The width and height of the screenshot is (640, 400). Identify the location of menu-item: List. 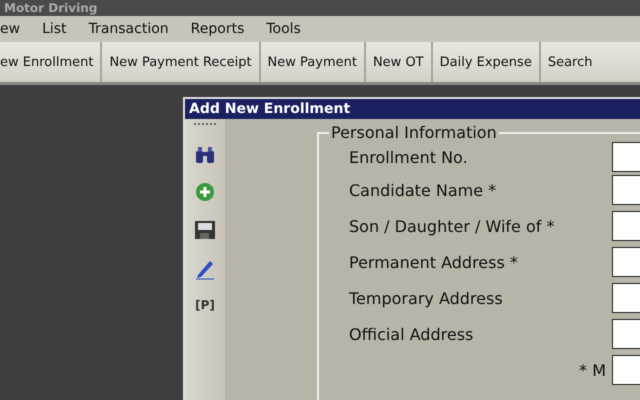
(54, 29).